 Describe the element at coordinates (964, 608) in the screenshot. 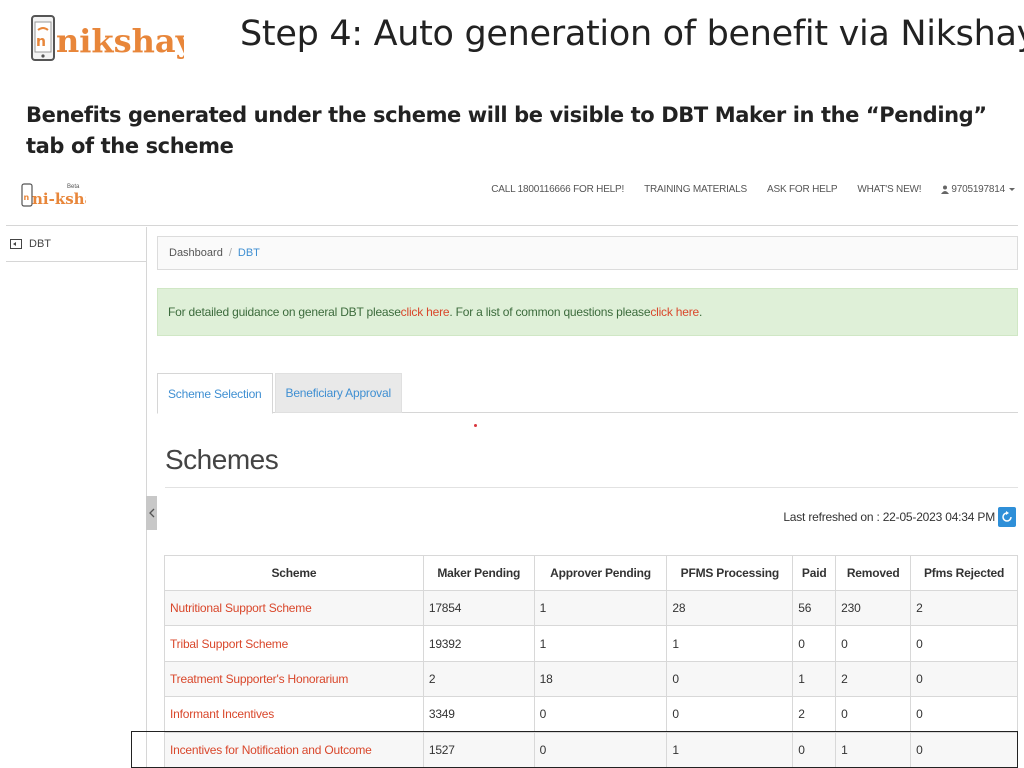

I see `pfms-rejected-cell: 2` at that location.